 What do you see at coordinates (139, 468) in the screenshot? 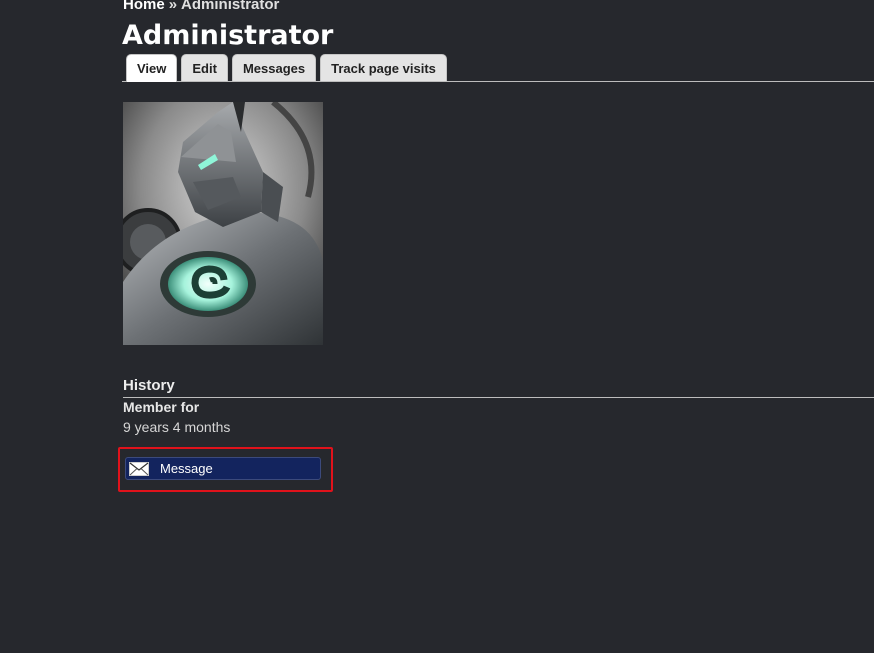
I see `envelope-icon` at bounding box center [139, 468].